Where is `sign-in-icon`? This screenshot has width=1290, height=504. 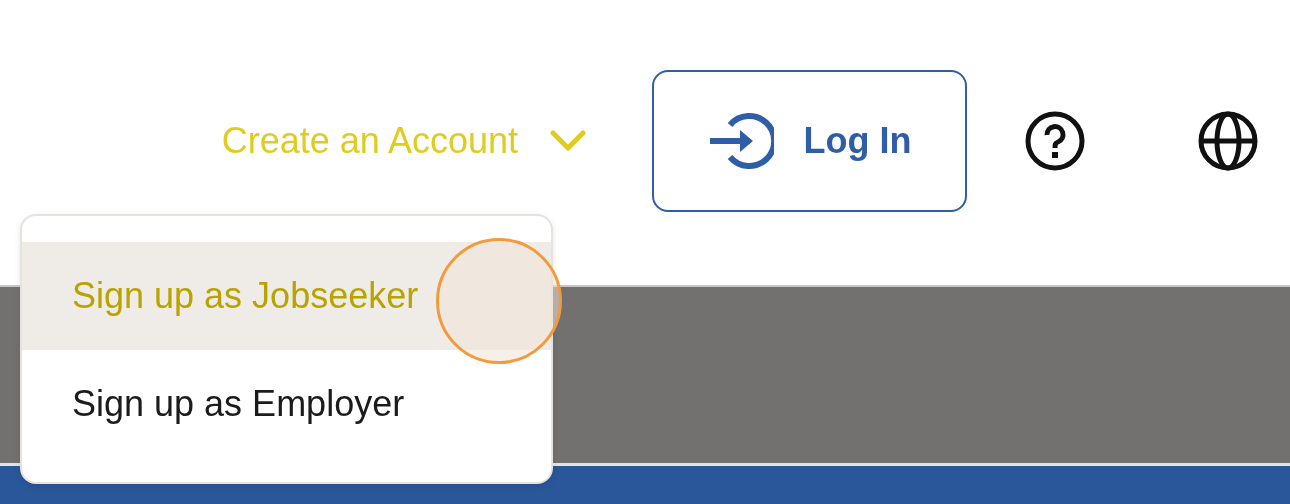 sign-in-icon is located at coordinates (740, 141).